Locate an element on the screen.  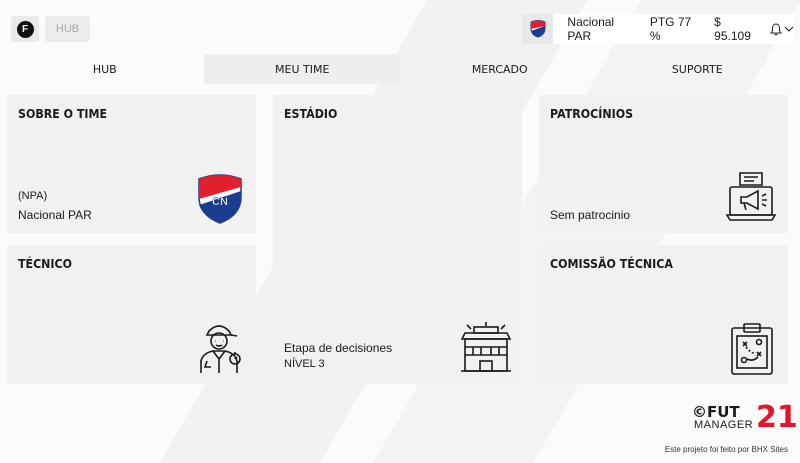
sponsorship-megaphone-icon is located at coordinates (751, 199).